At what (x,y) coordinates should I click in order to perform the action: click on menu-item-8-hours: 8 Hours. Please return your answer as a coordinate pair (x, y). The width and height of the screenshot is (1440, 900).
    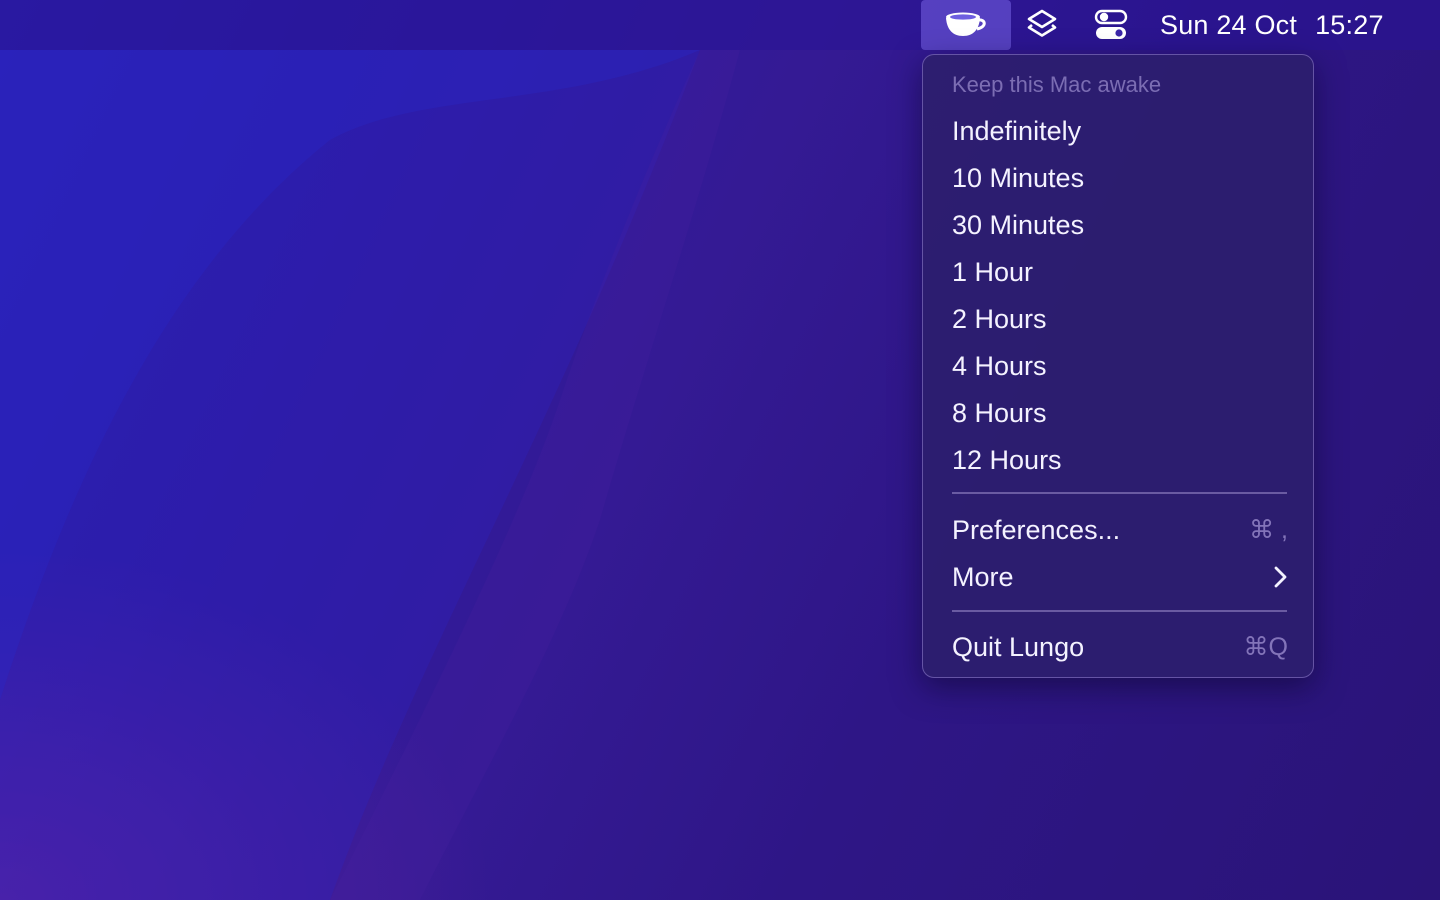
    Looking at the image, I should click on (1120, 413).